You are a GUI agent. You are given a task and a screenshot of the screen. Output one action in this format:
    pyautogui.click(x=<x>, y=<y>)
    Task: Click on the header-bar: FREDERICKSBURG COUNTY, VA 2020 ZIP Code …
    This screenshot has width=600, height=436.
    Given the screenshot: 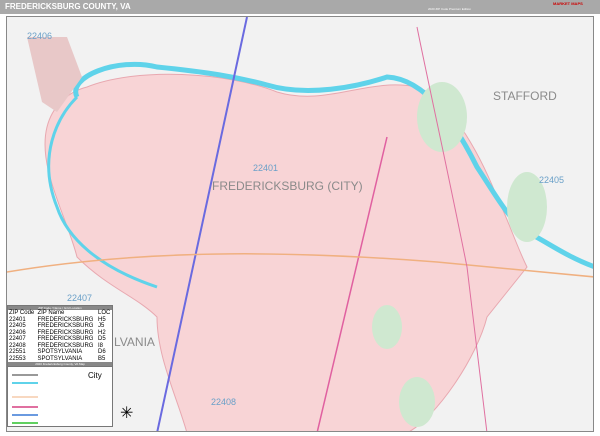 What is the action you would take?
    pyautogui.click(x=300, y=7)
    